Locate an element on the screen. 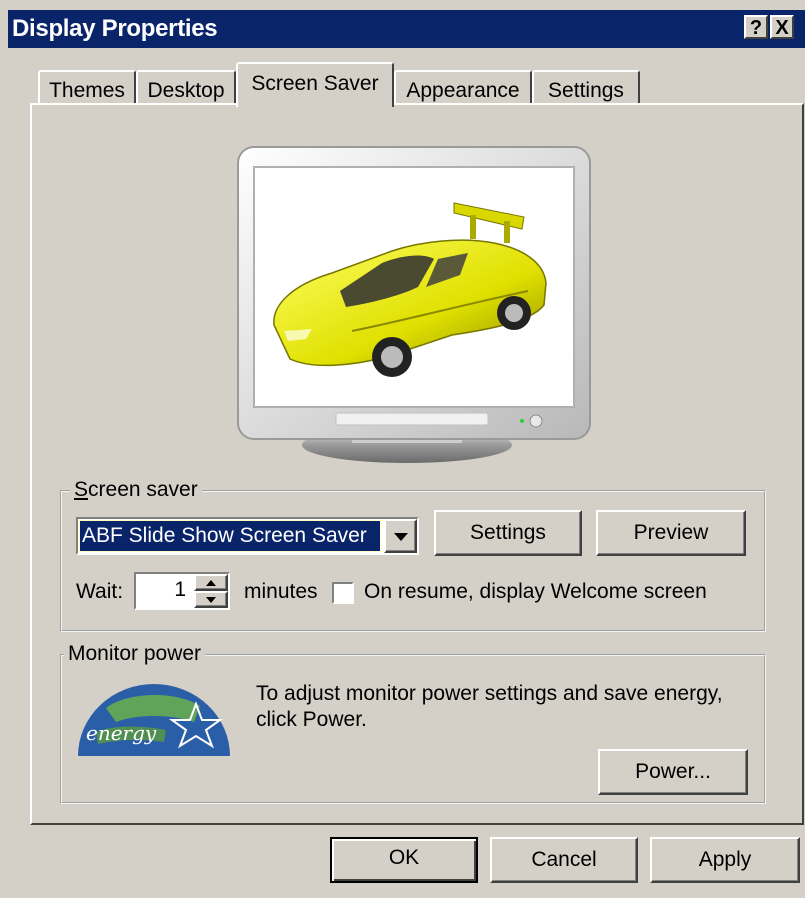  tab-appearance: Appearance is located at coordinates (463, 87).